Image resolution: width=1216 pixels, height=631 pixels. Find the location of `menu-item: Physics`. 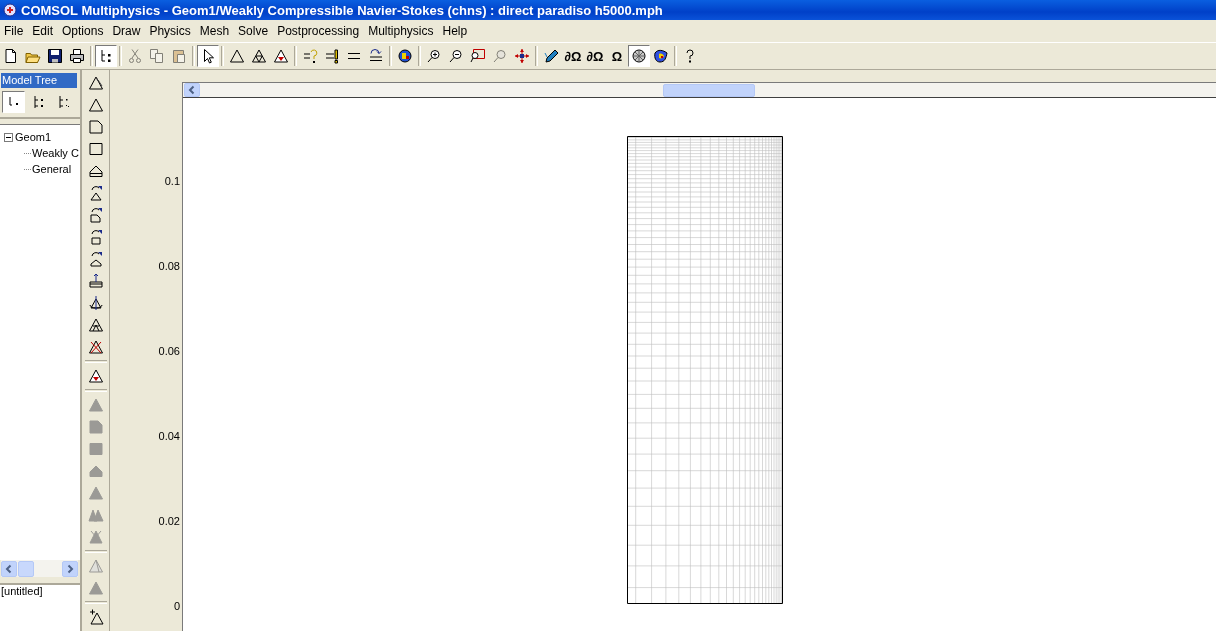

menu-item: Physics is located at coordinates (170, 31).